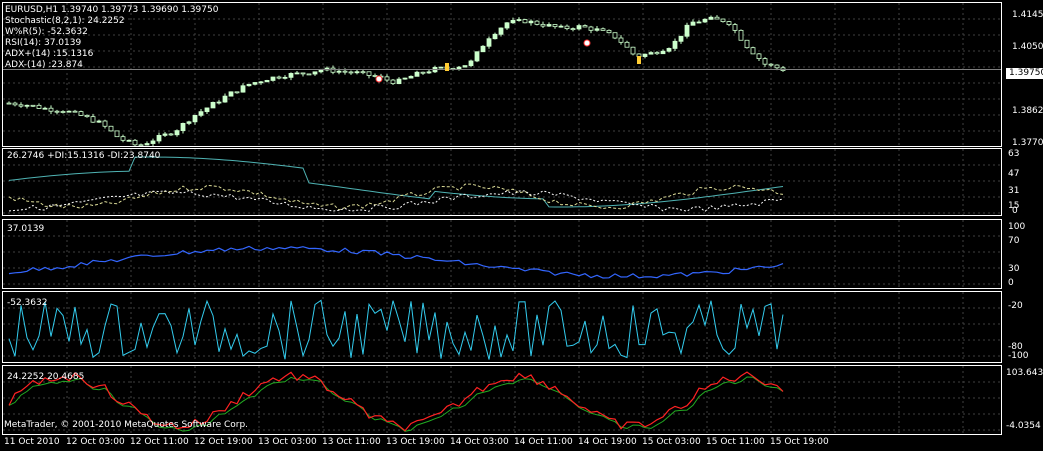  What do you see at coordinates (223, 442) in the screenshot?
I see `time-label: 12 Oct 19:00` at bounding box center [223, 442].